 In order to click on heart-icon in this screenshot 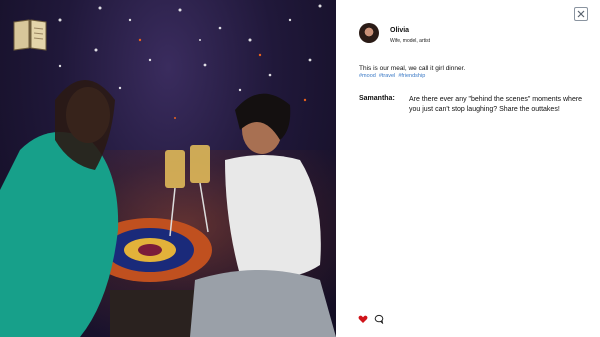, I will do `click(363, 319)`.